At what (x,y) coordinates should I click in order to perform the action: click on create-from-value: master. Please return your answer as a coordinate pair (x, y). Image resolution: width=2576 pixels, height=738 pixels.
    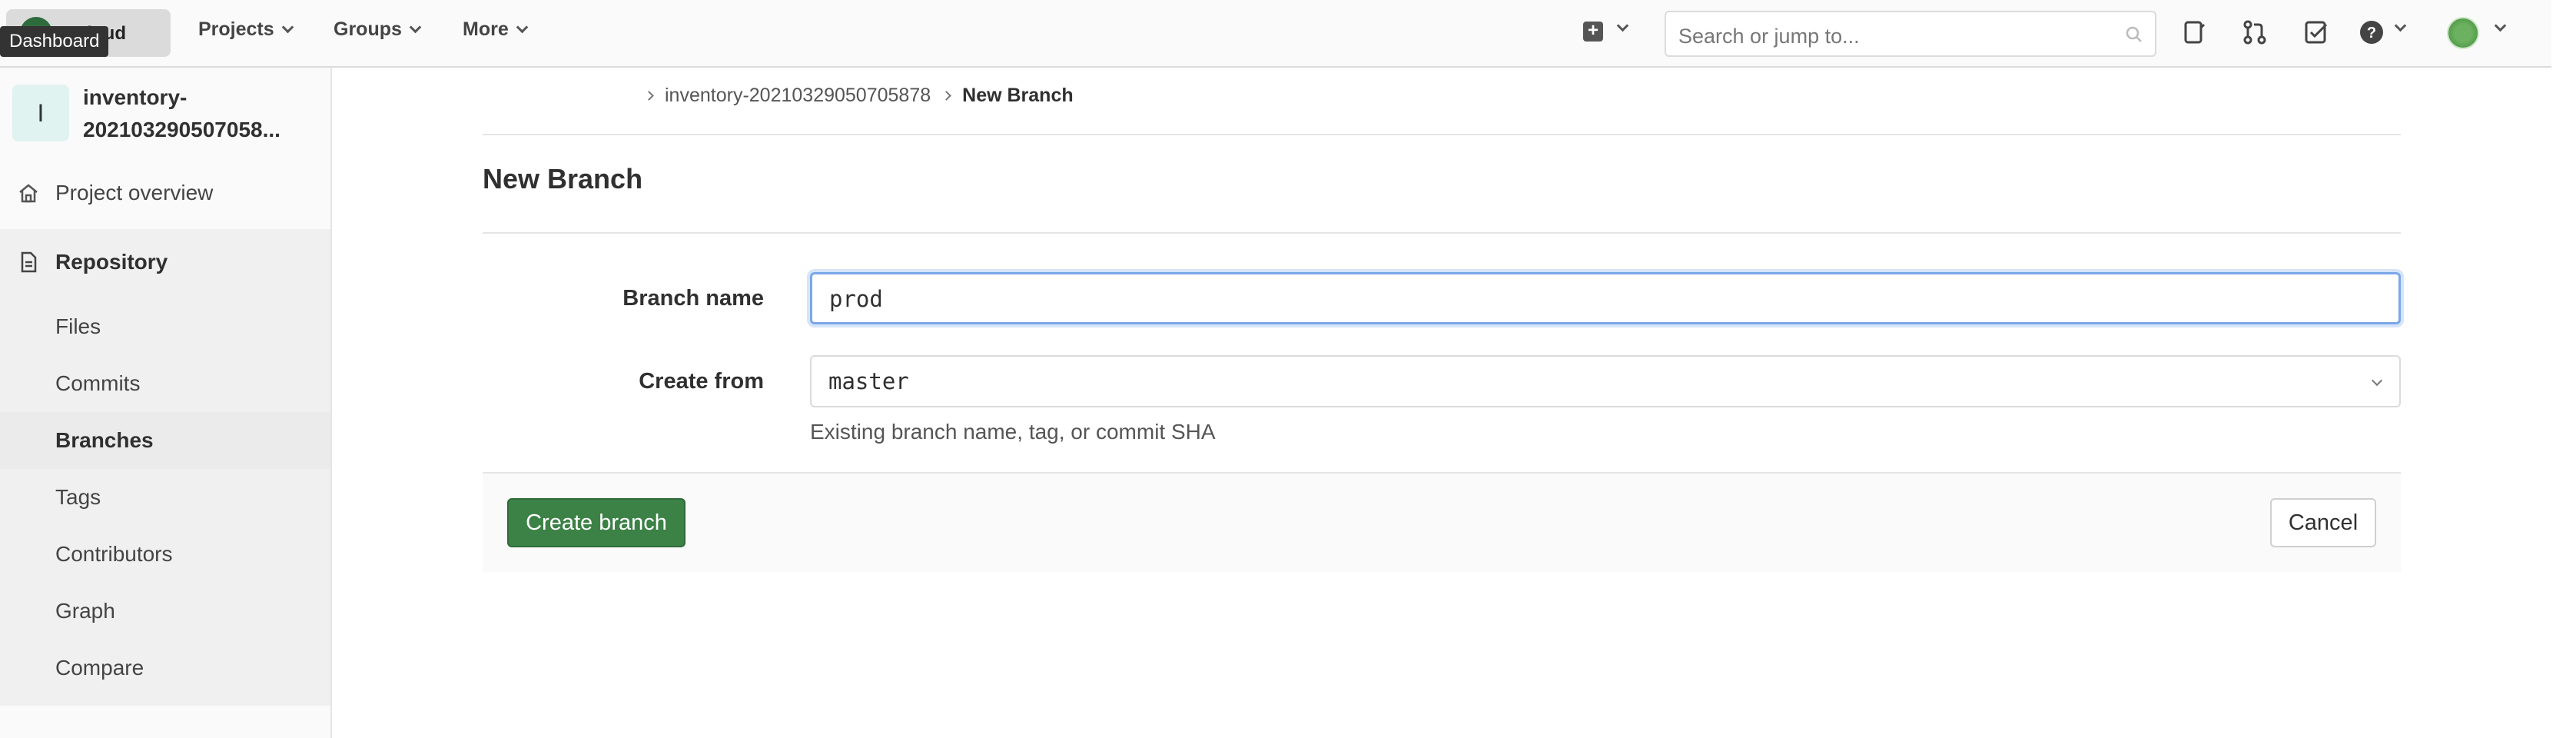
    Looking at the image, I should click on (868, 381).